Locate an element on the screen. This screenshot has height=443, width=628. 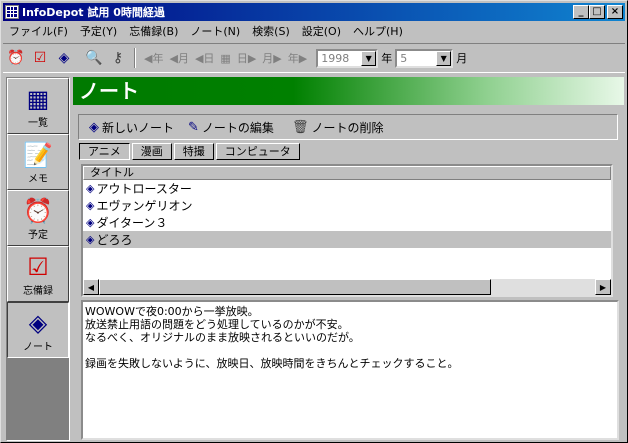
edit-note-label: ノートの編集 is located at coordinates (237, 127).